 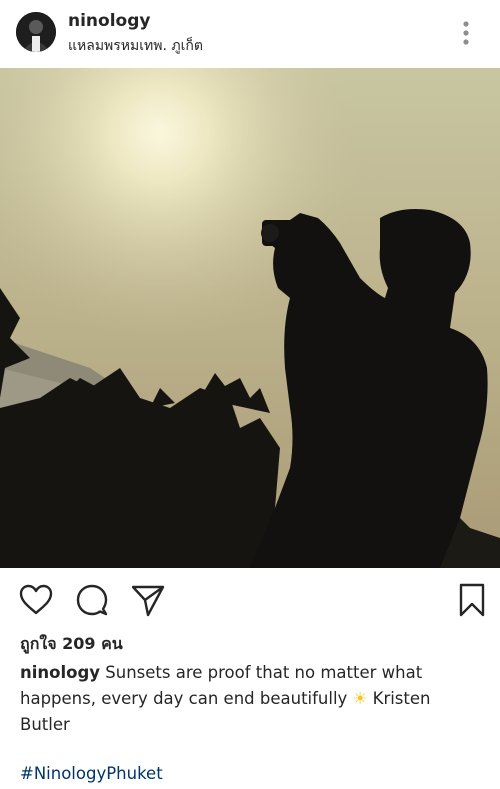 I want to click on sun-emoji-icon: ☀, so click(x=360, y=698).